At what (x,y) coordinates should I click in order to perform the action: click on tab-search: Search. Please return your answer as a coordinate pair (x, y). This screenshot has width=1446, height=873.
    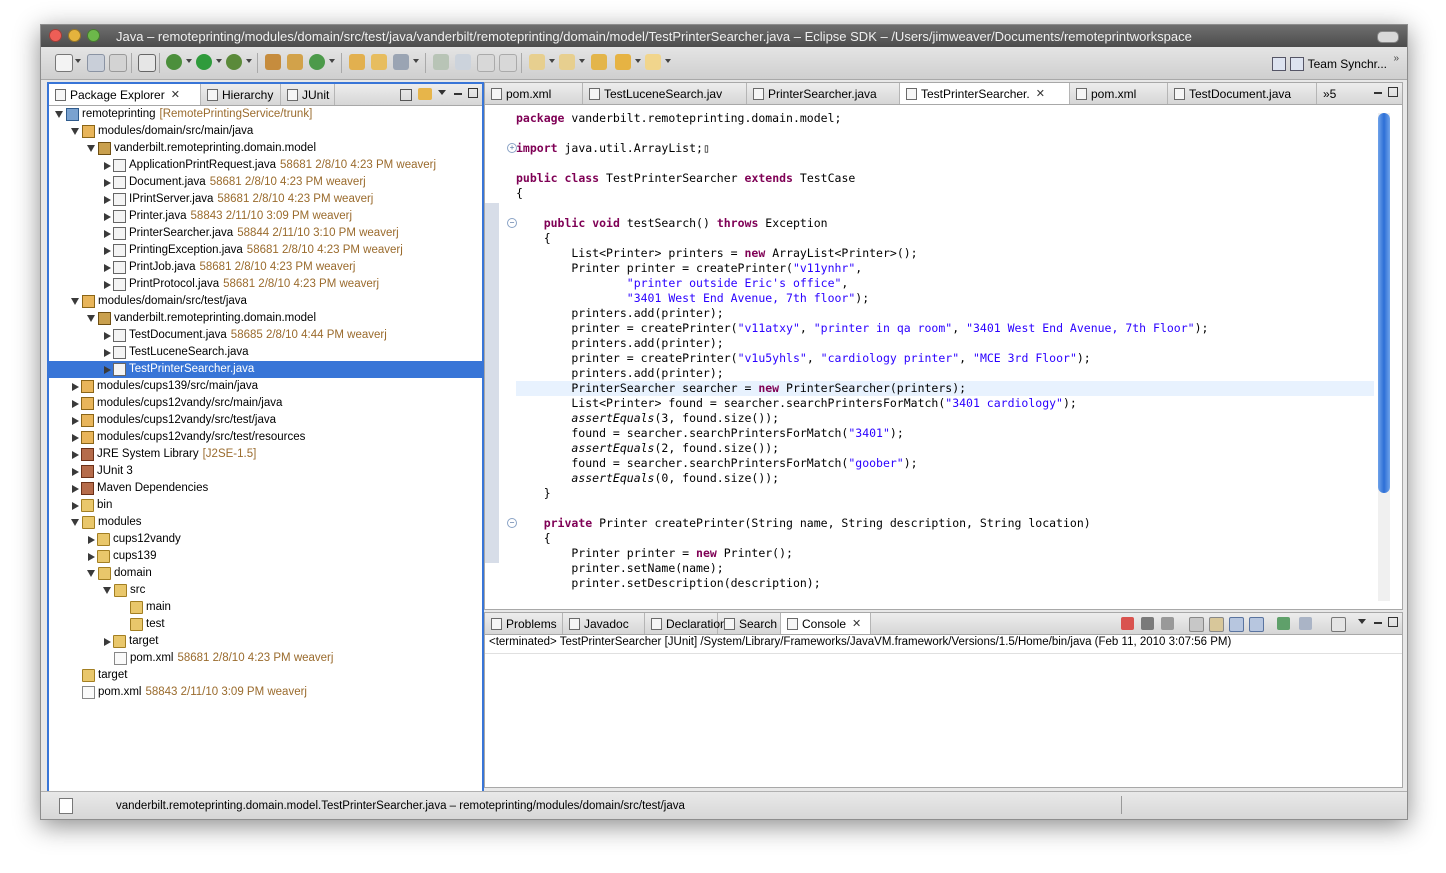
    Looking at the image, I should click on (749, 623).